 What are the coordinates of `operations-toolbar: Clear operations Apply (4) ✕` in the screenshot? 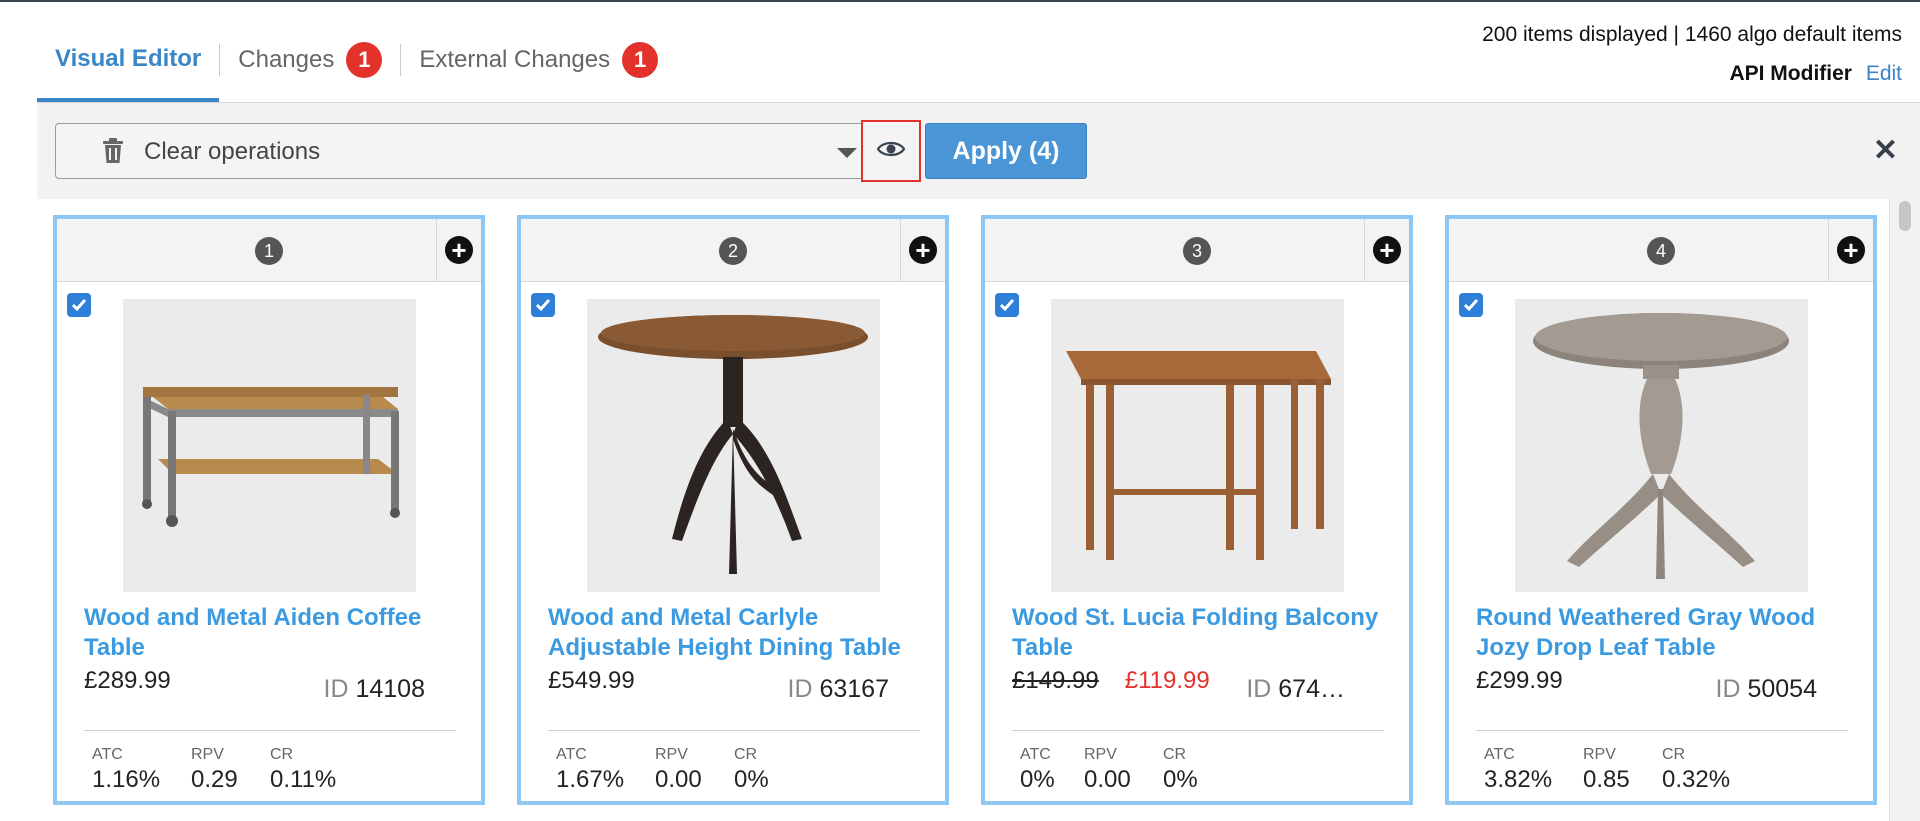 It's located at (978, 151).